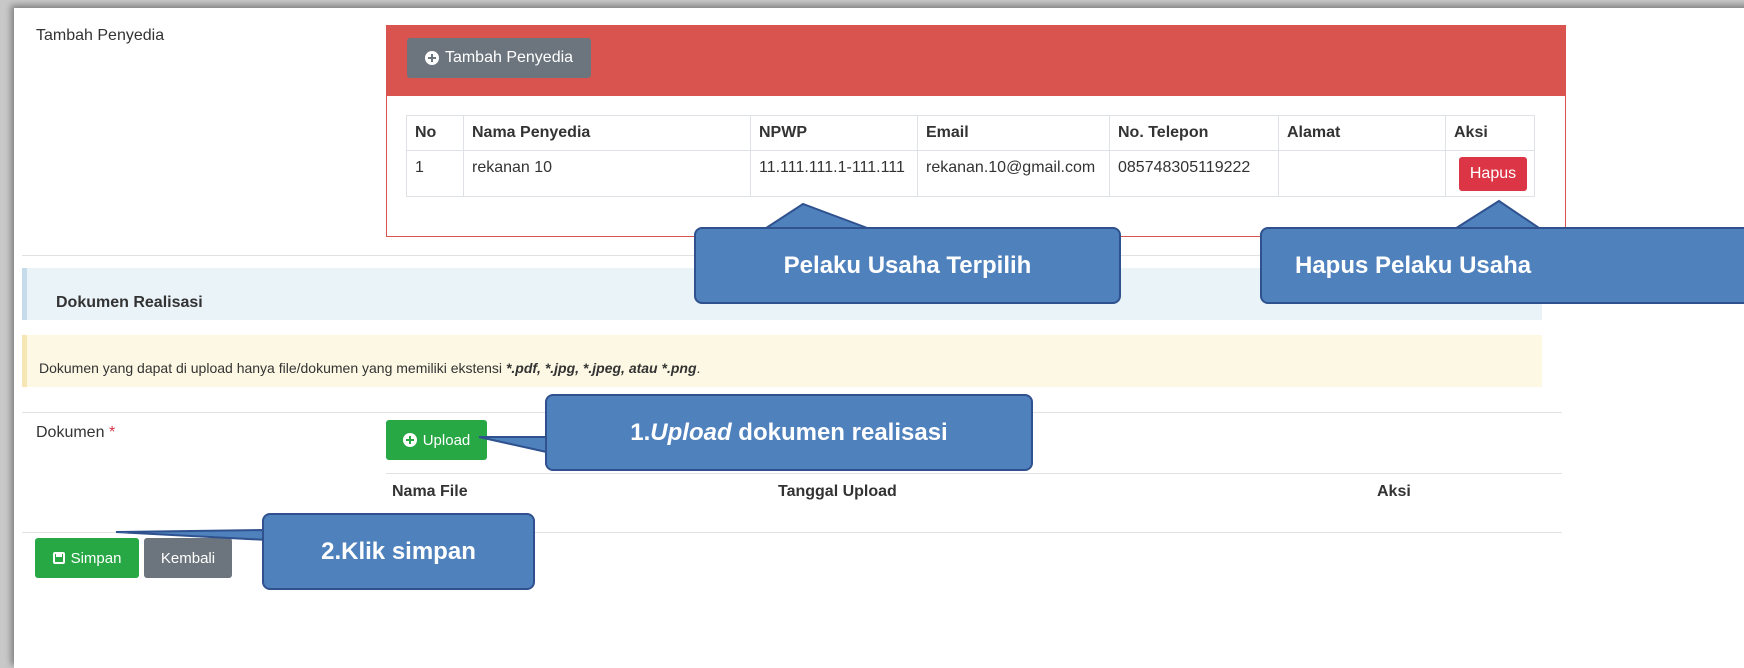 Image resolution: width=1744 pixels, height=668 pixels. What do you see at coordinates (192, 535) in the screenshot?
I see `callout-pointer-save` at bounding box center [192, 535].